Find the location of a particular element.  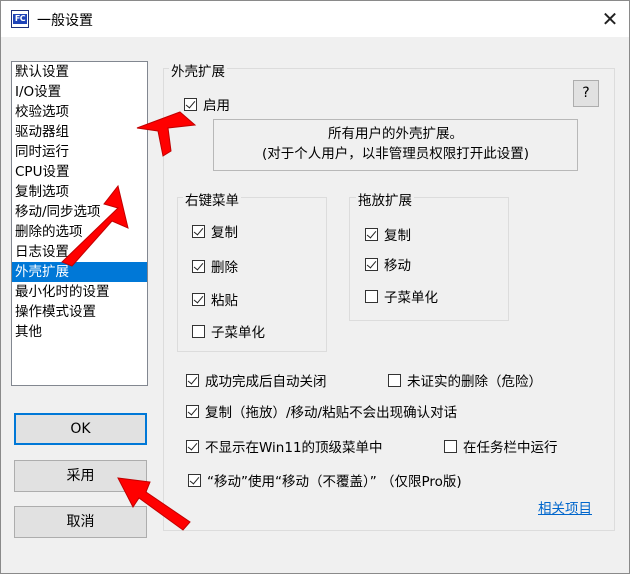

category-item-default: 默认设置 is located at coordinates (79, 72).